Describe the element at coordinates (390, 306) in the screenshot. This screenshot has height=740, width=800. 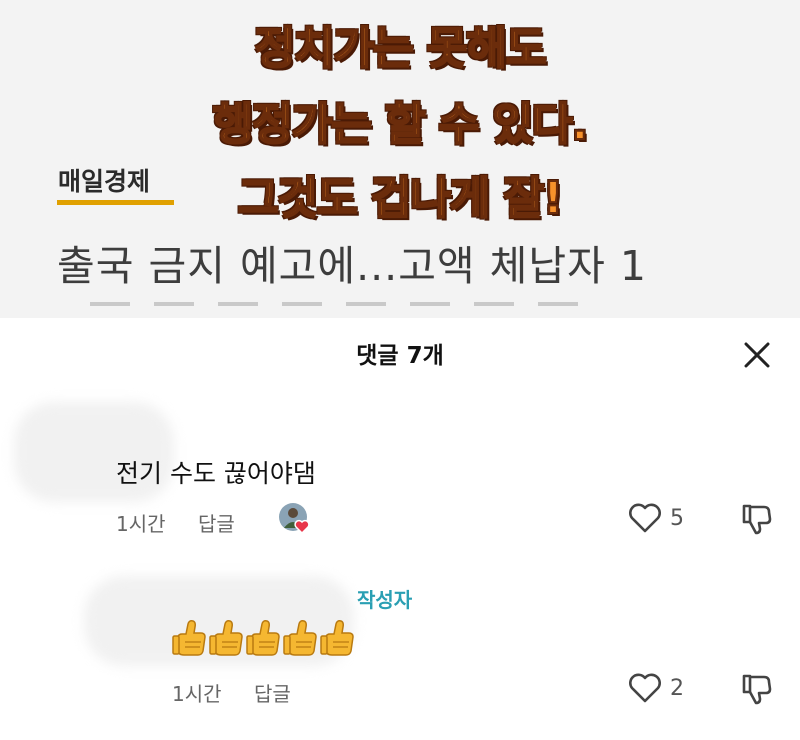
I see `headline-cutoff-line` at that location.